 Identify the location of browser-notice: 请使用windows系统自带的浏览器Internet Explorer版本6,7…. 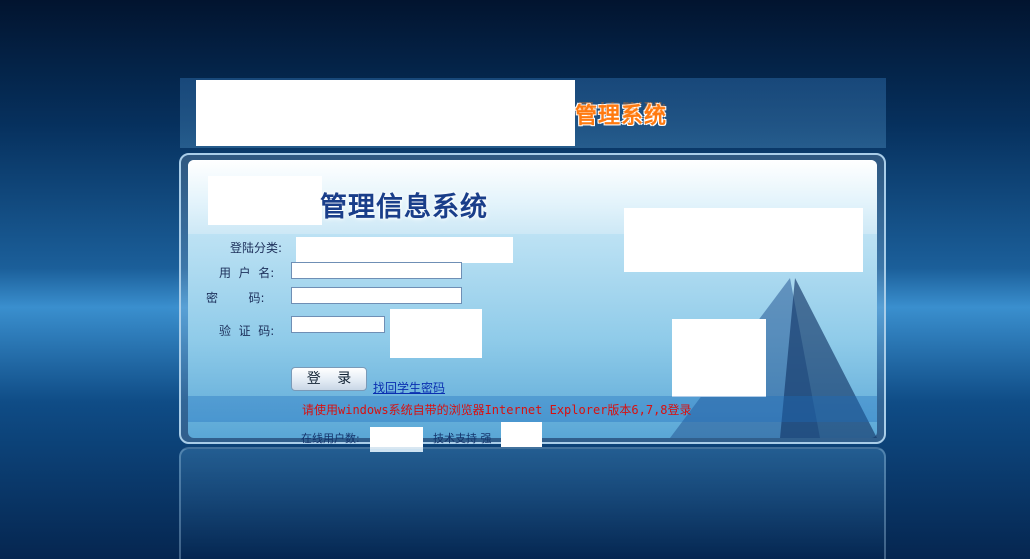
(497, 410).